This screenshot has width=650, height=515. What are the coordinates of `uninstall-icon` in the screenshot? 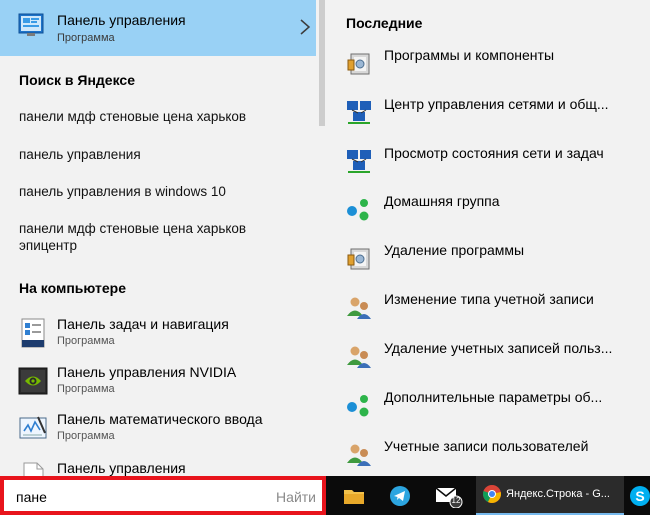 It's located at (358, 259).